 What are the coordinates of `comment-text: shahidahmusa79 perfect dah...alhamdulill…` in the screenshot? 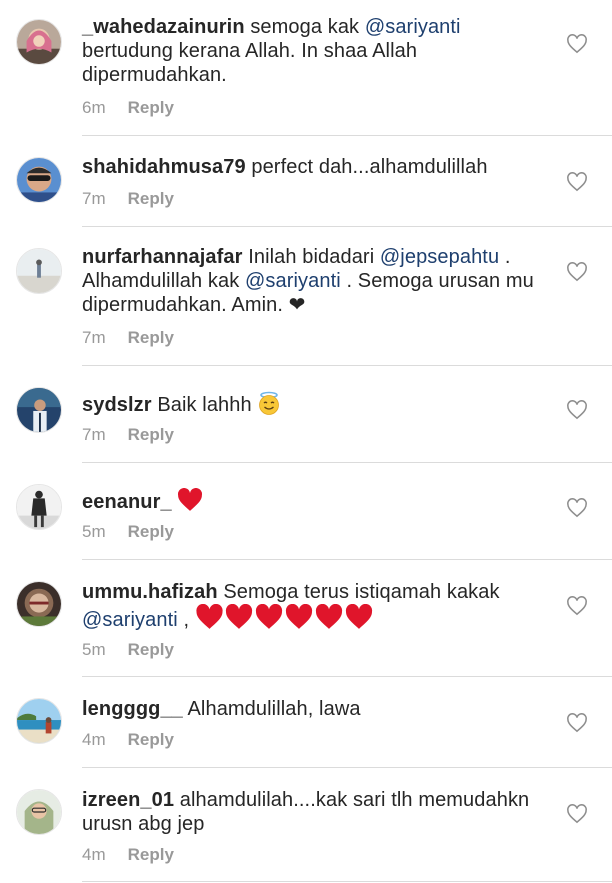 It's located at (317, 167).